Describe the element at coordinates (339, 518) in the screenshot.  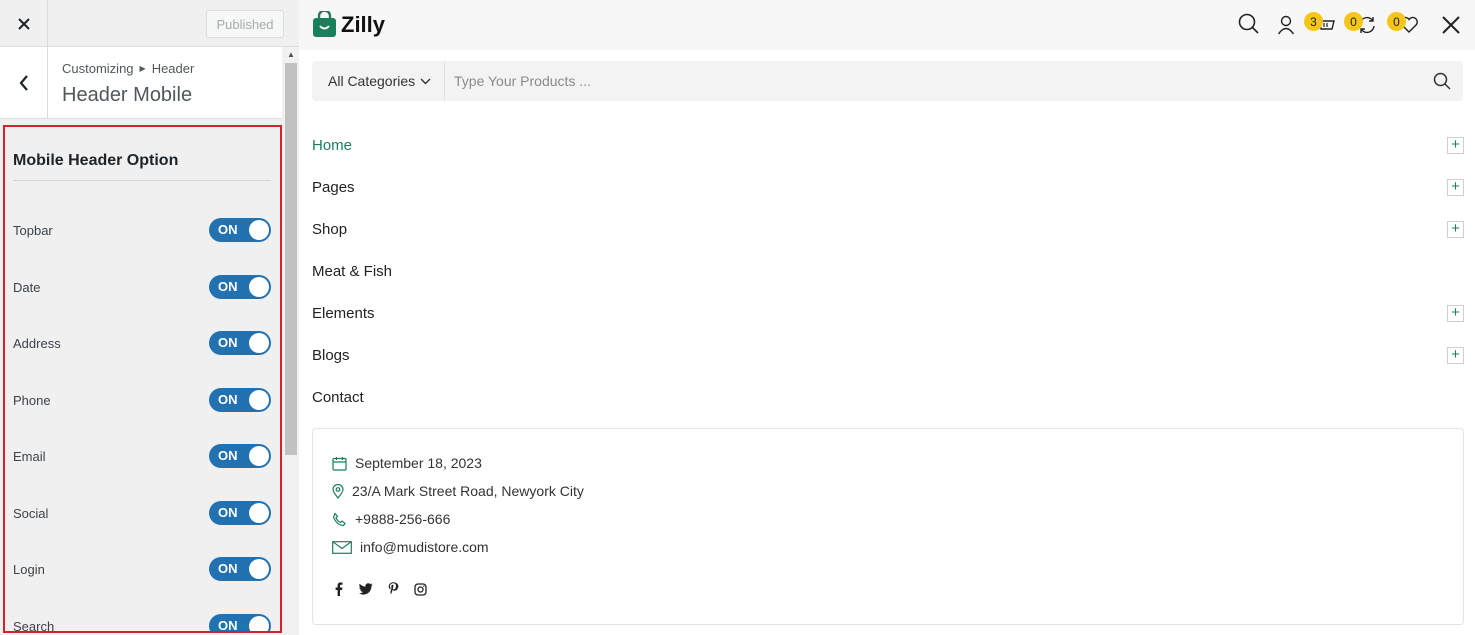
I see `phone-icon` at that location.